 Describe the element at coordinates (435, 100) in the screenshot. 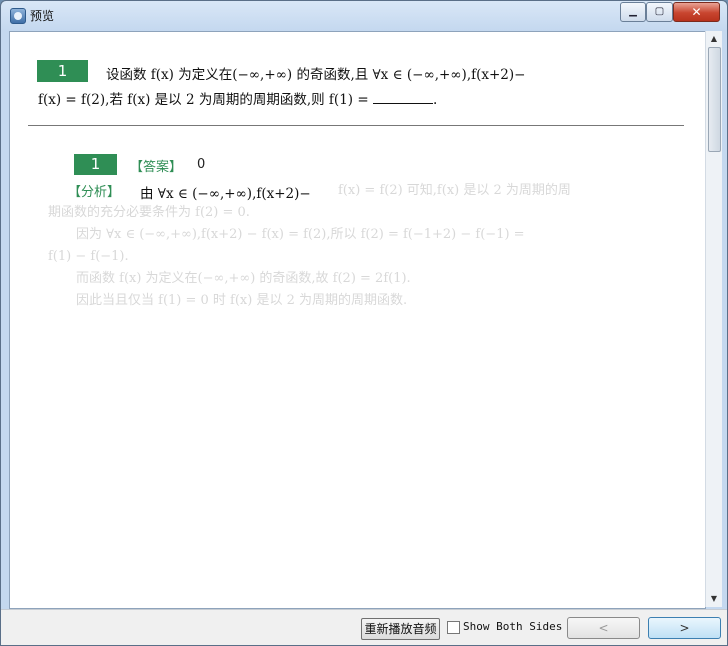

I see `question-line-2-end: .` at that location.